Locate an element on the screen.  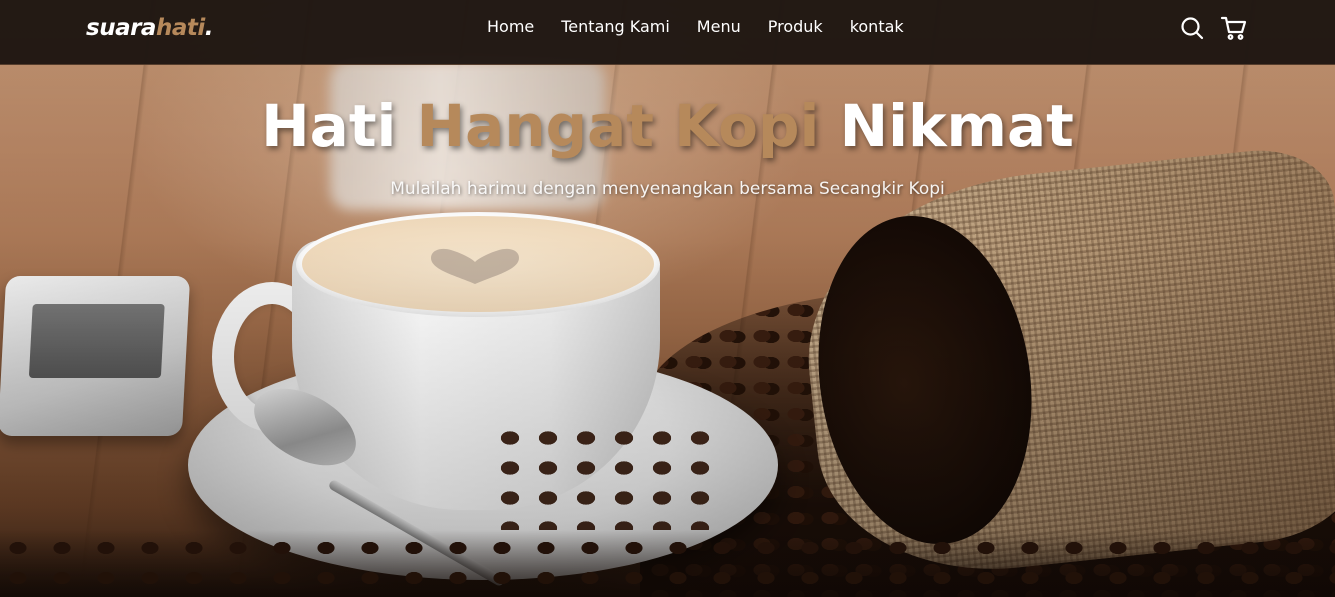
nav-link-tentang-kami: Tentang Kami is located at coordinates (615, 26).